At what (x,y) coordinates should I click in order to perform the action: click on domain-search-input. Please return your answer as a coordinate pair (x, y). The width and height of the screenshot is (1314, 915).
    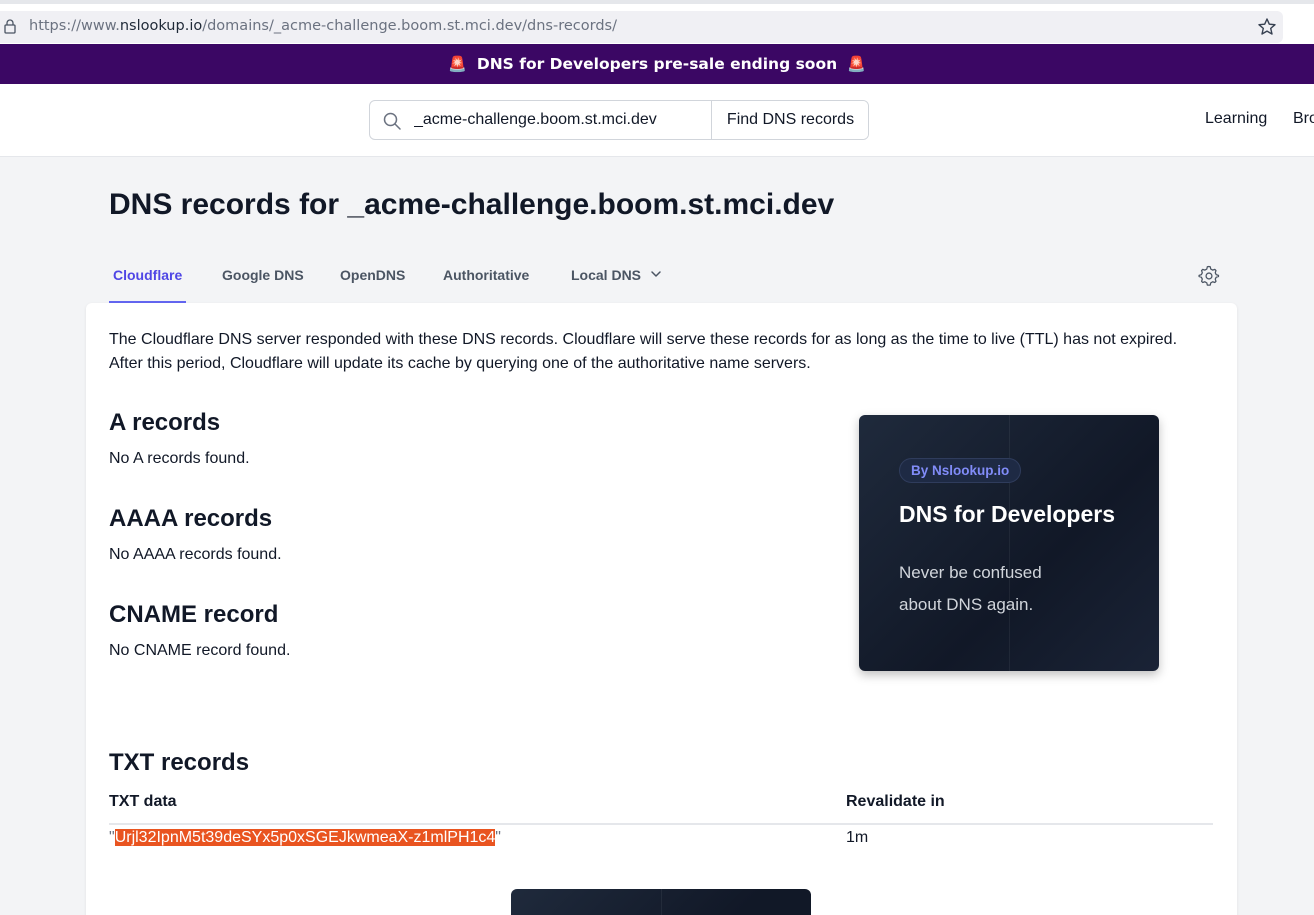
    Looking at the image, I should click on (557, 120).